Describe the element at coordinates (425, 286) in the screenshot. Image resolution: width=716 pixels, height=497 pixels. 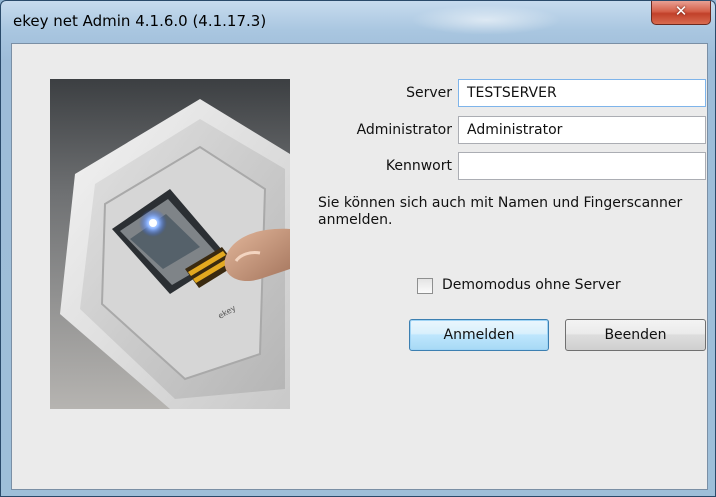
I see `demo-mode-checkbox` at that location.